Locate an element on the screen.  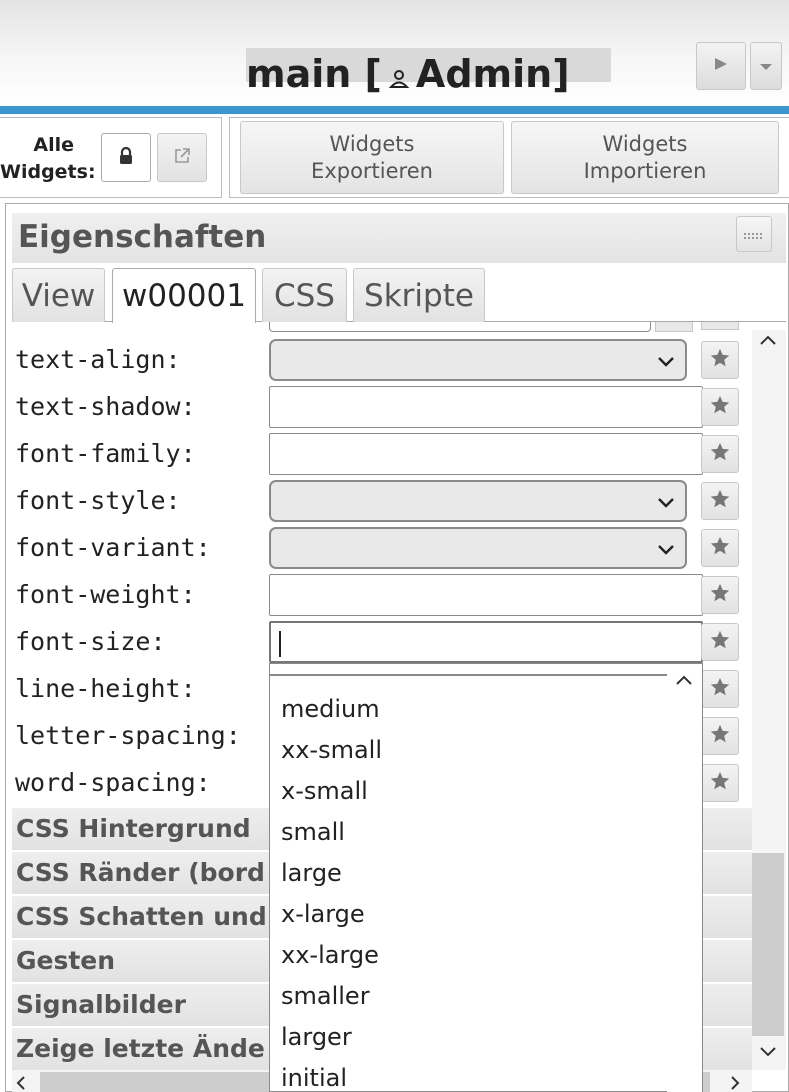
export-label-line1: Widgets is located at coordinates (372, 144).